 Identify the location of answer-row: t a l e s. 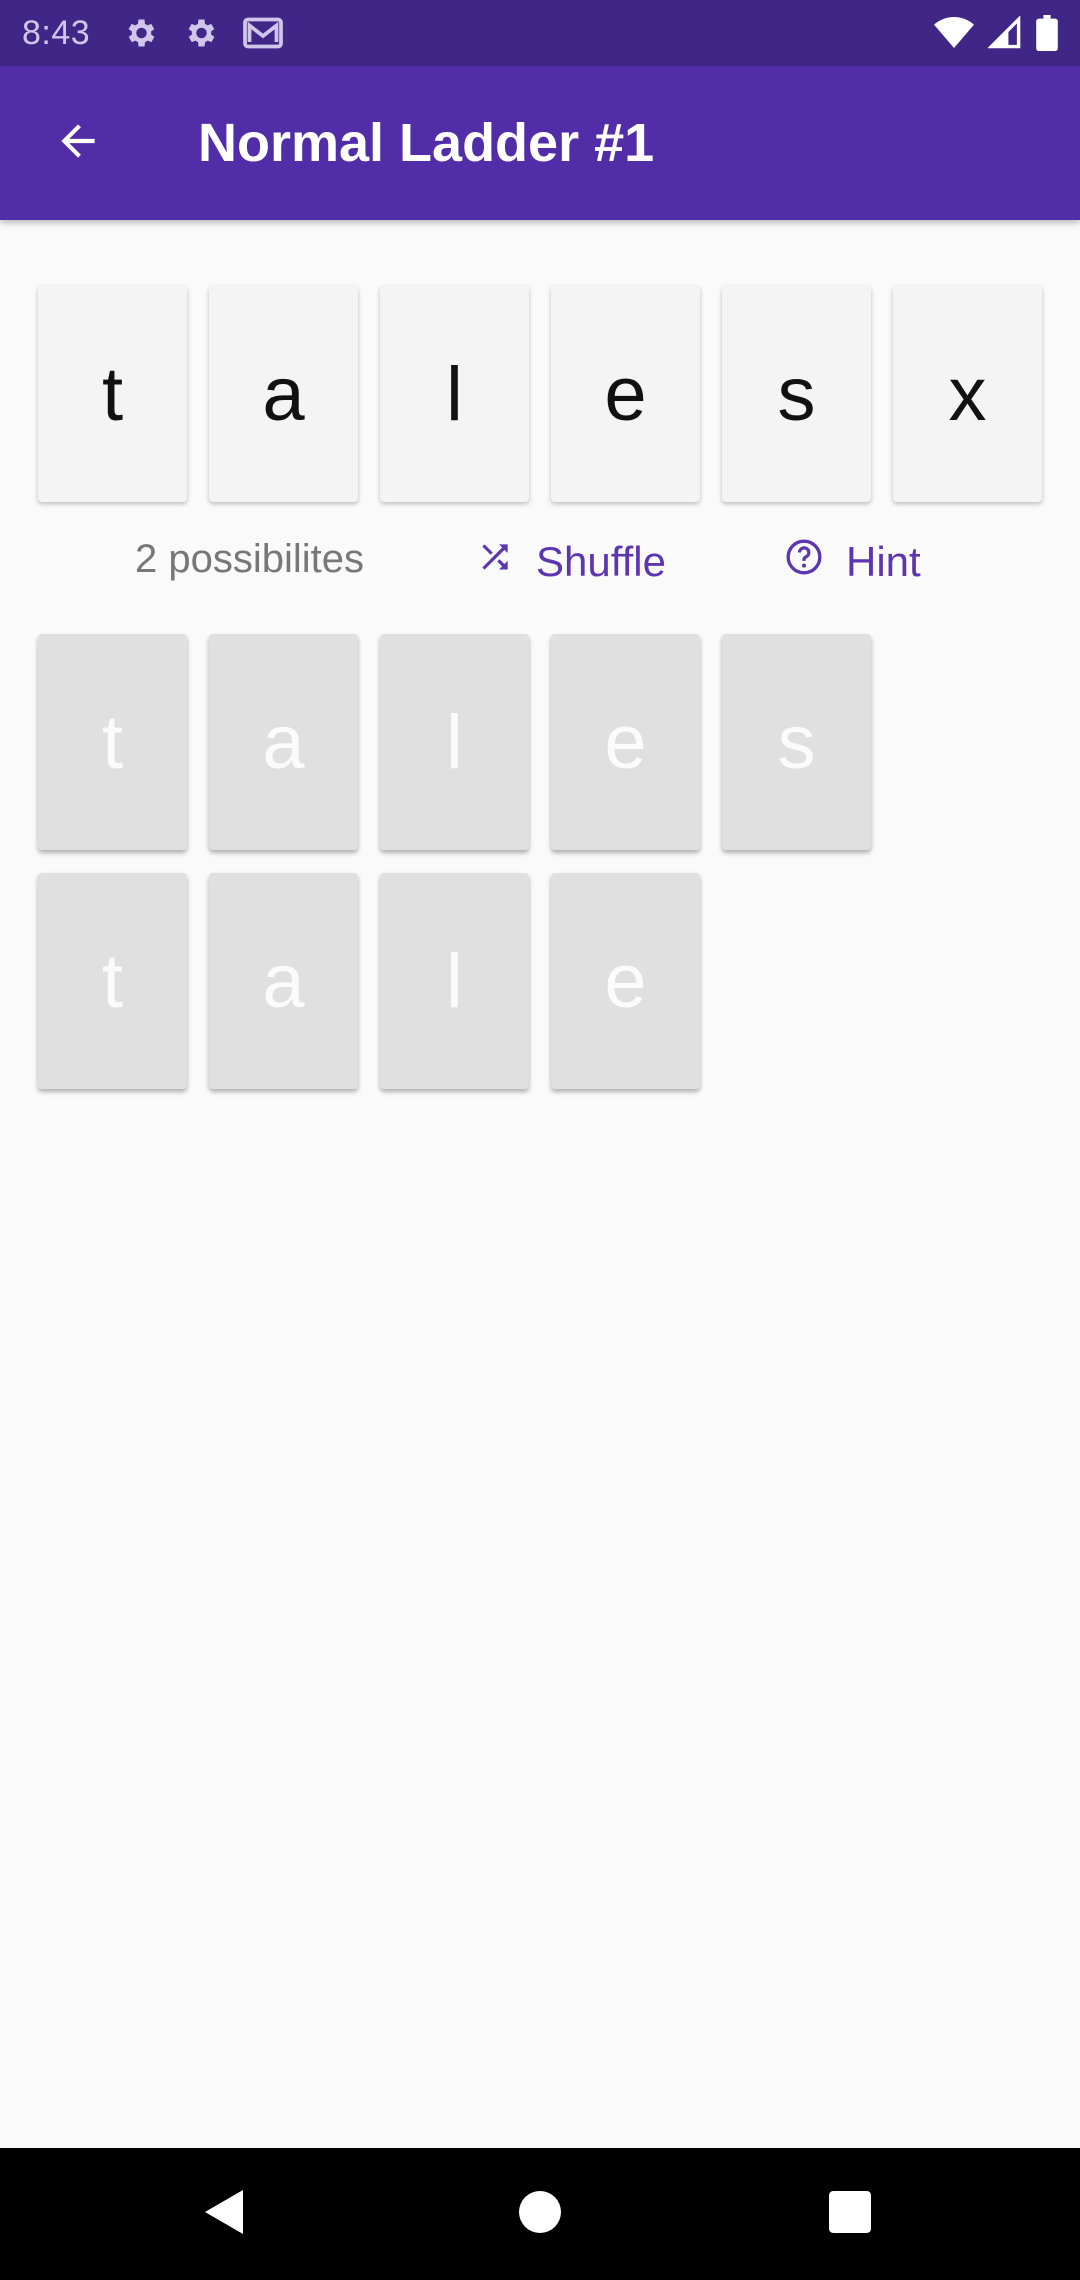
(454, 742).